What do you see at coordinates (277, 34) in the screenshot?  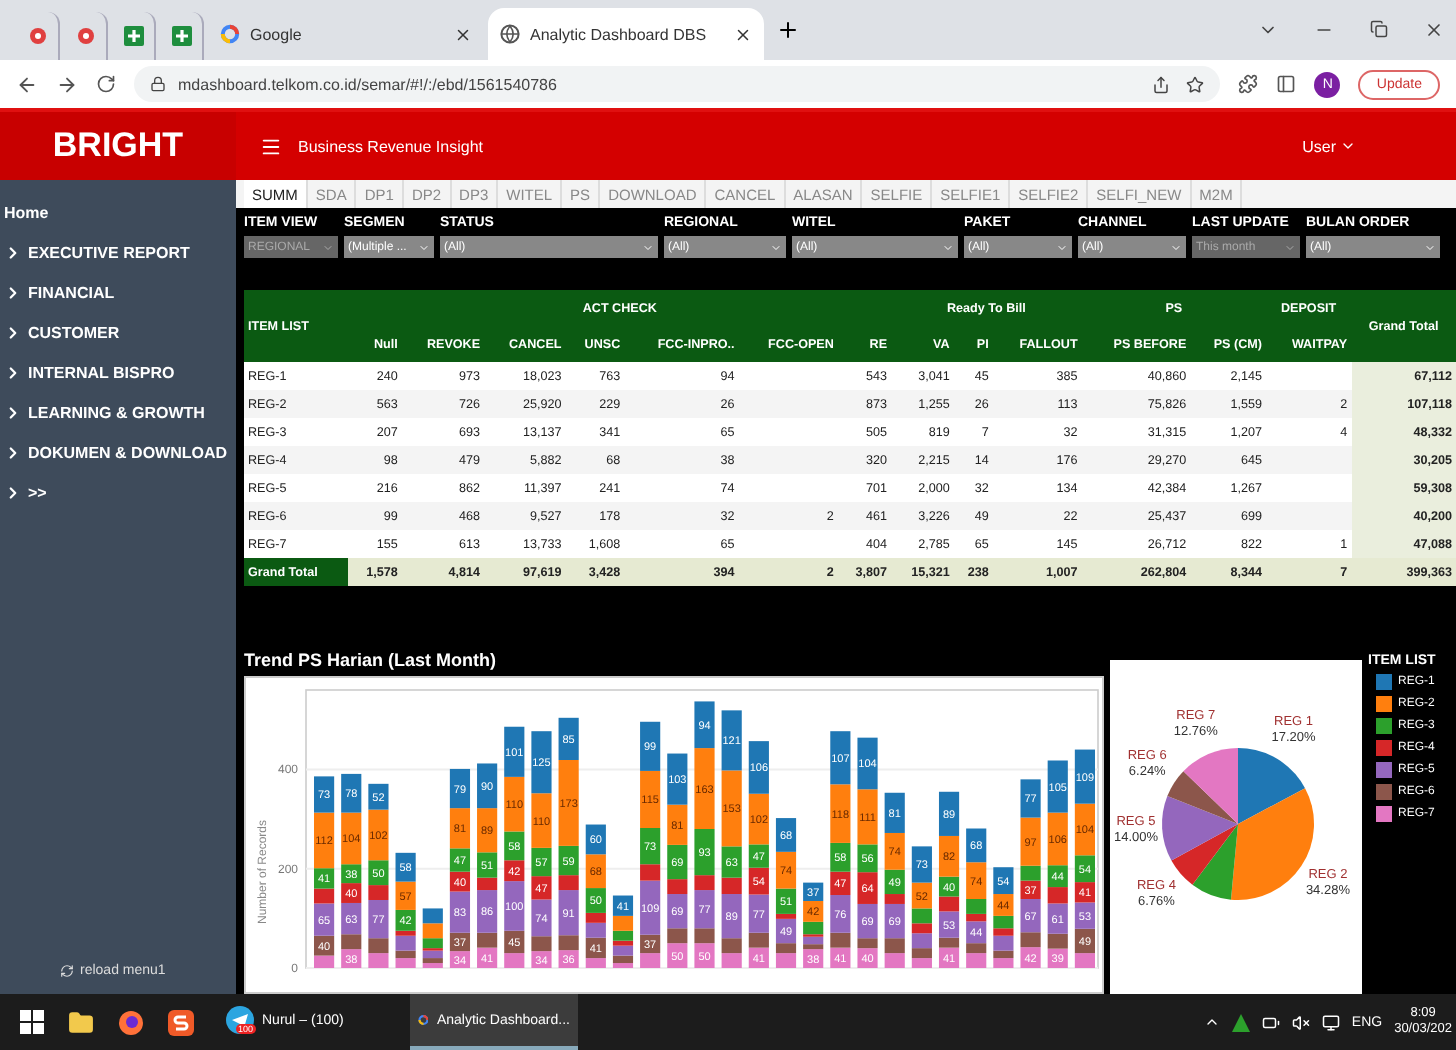 I see `tab-title: Google` at bounding box center [277, 34].